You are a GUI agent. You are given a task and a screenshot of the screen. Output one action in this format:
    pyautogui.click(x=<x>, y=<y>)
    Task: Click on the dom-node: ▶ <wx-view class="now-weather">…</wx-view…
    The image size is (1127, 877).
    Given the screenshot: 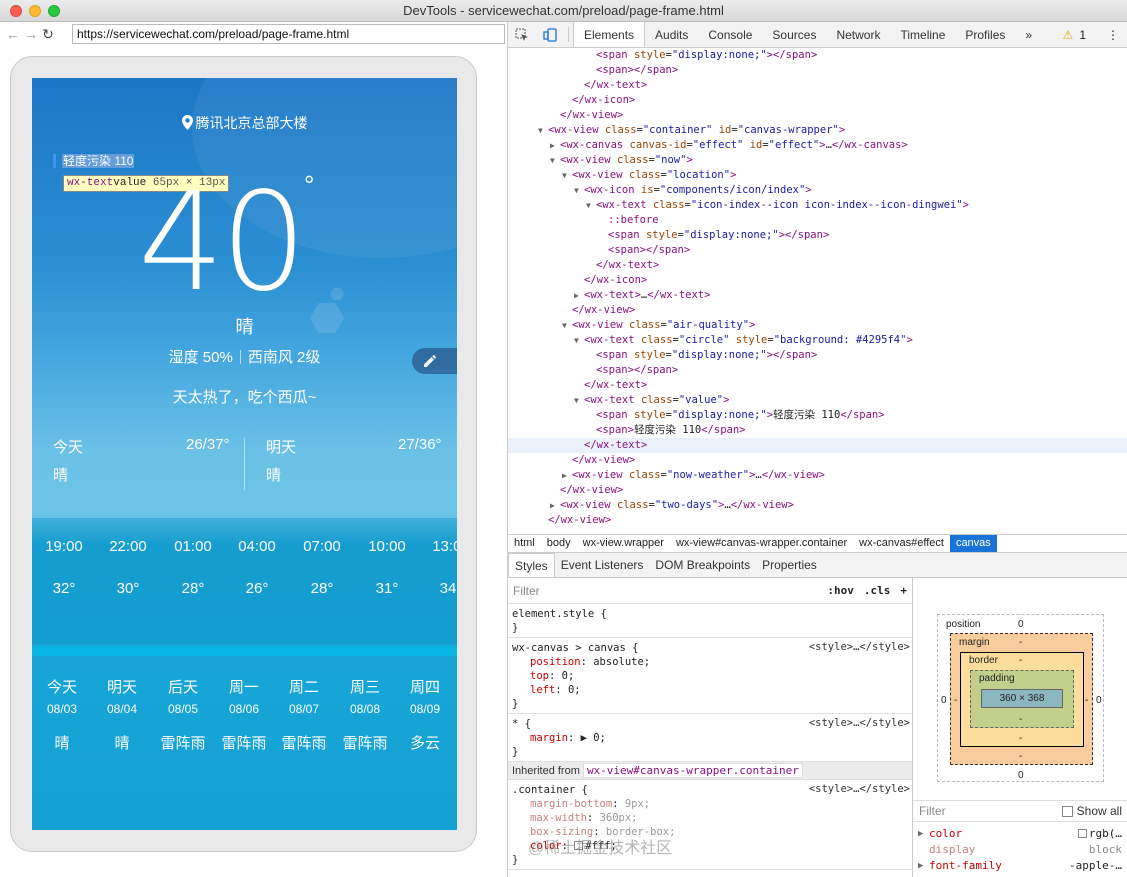 What is the action you would take?
    pyautogui.click(x=817, y=475)
    